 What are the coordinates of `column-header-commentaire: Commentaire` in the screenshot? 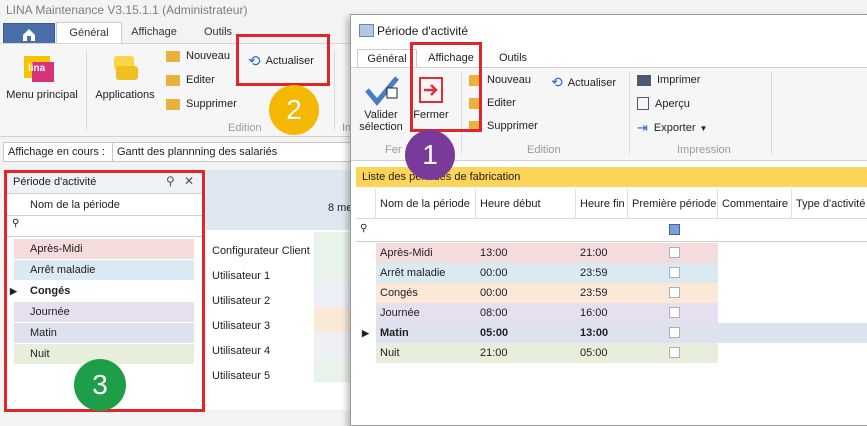 It's located at (755, 204).